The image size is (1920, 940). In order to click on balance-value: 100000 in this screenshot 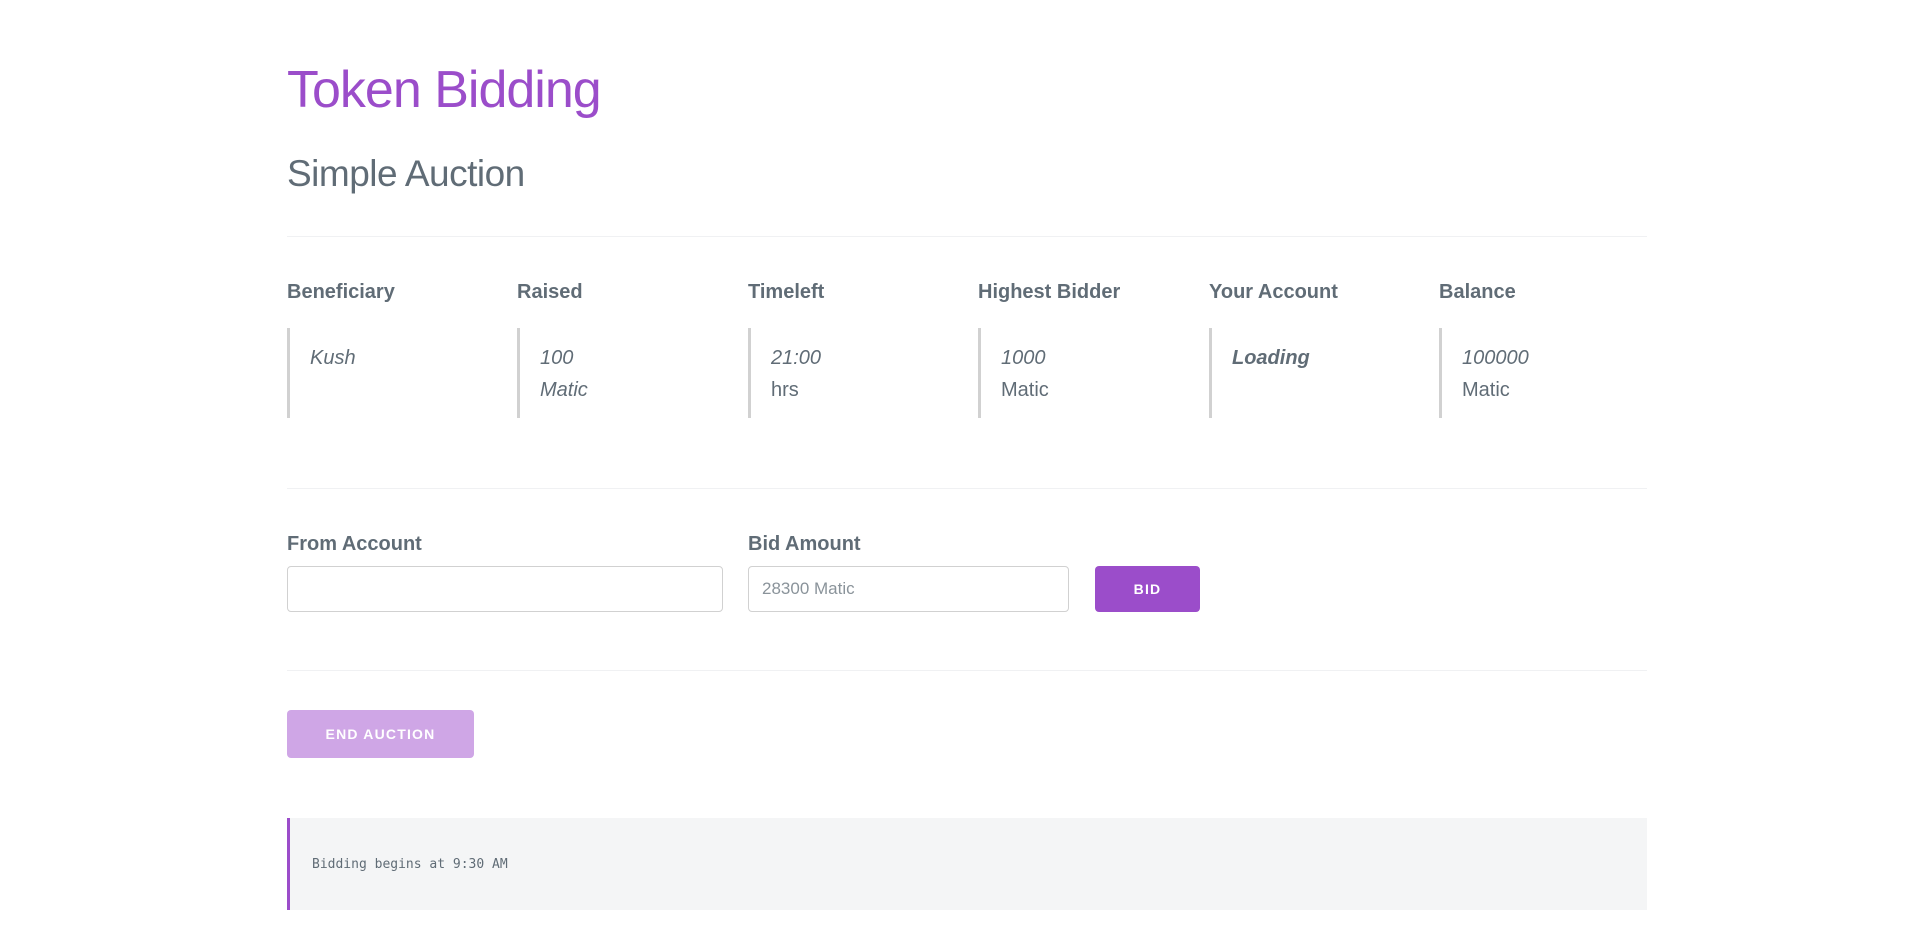, I will do `click(1495, 358)`.